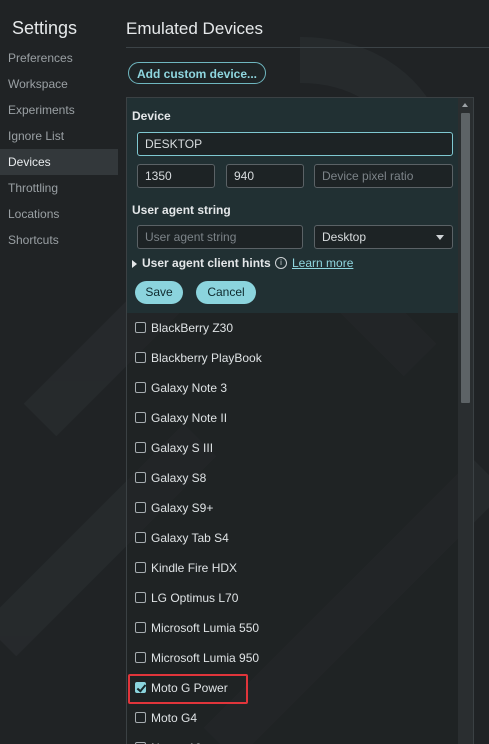  Describe the element at coordinates (465, 258) in the screenshot. I see `scroll-thumb` at that location.